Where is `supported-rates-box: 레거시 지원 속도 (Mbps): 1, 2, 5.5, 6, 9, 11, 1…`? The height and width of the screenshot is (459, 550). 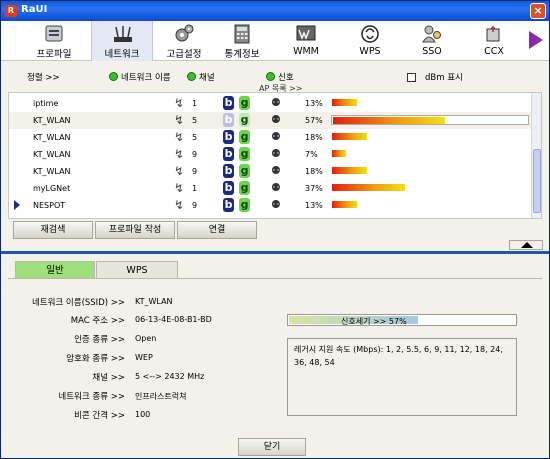 supported-rates-box: 레거시 지원 속도 (Mbps): 1, 2, 5.5, 6, 9, 11, 1… is located at coordinates (402, 377).